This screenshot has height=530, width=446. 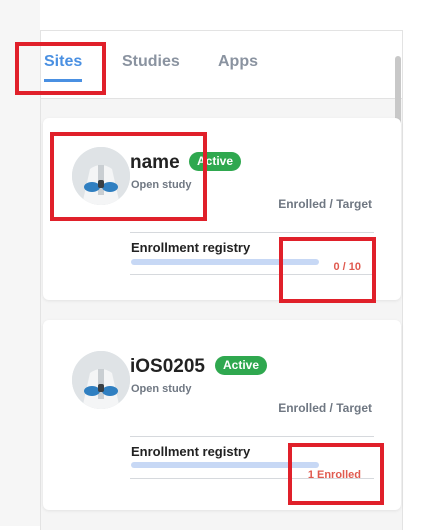 I want to click on tab-apps: Apps, so click(x=238, y=62).